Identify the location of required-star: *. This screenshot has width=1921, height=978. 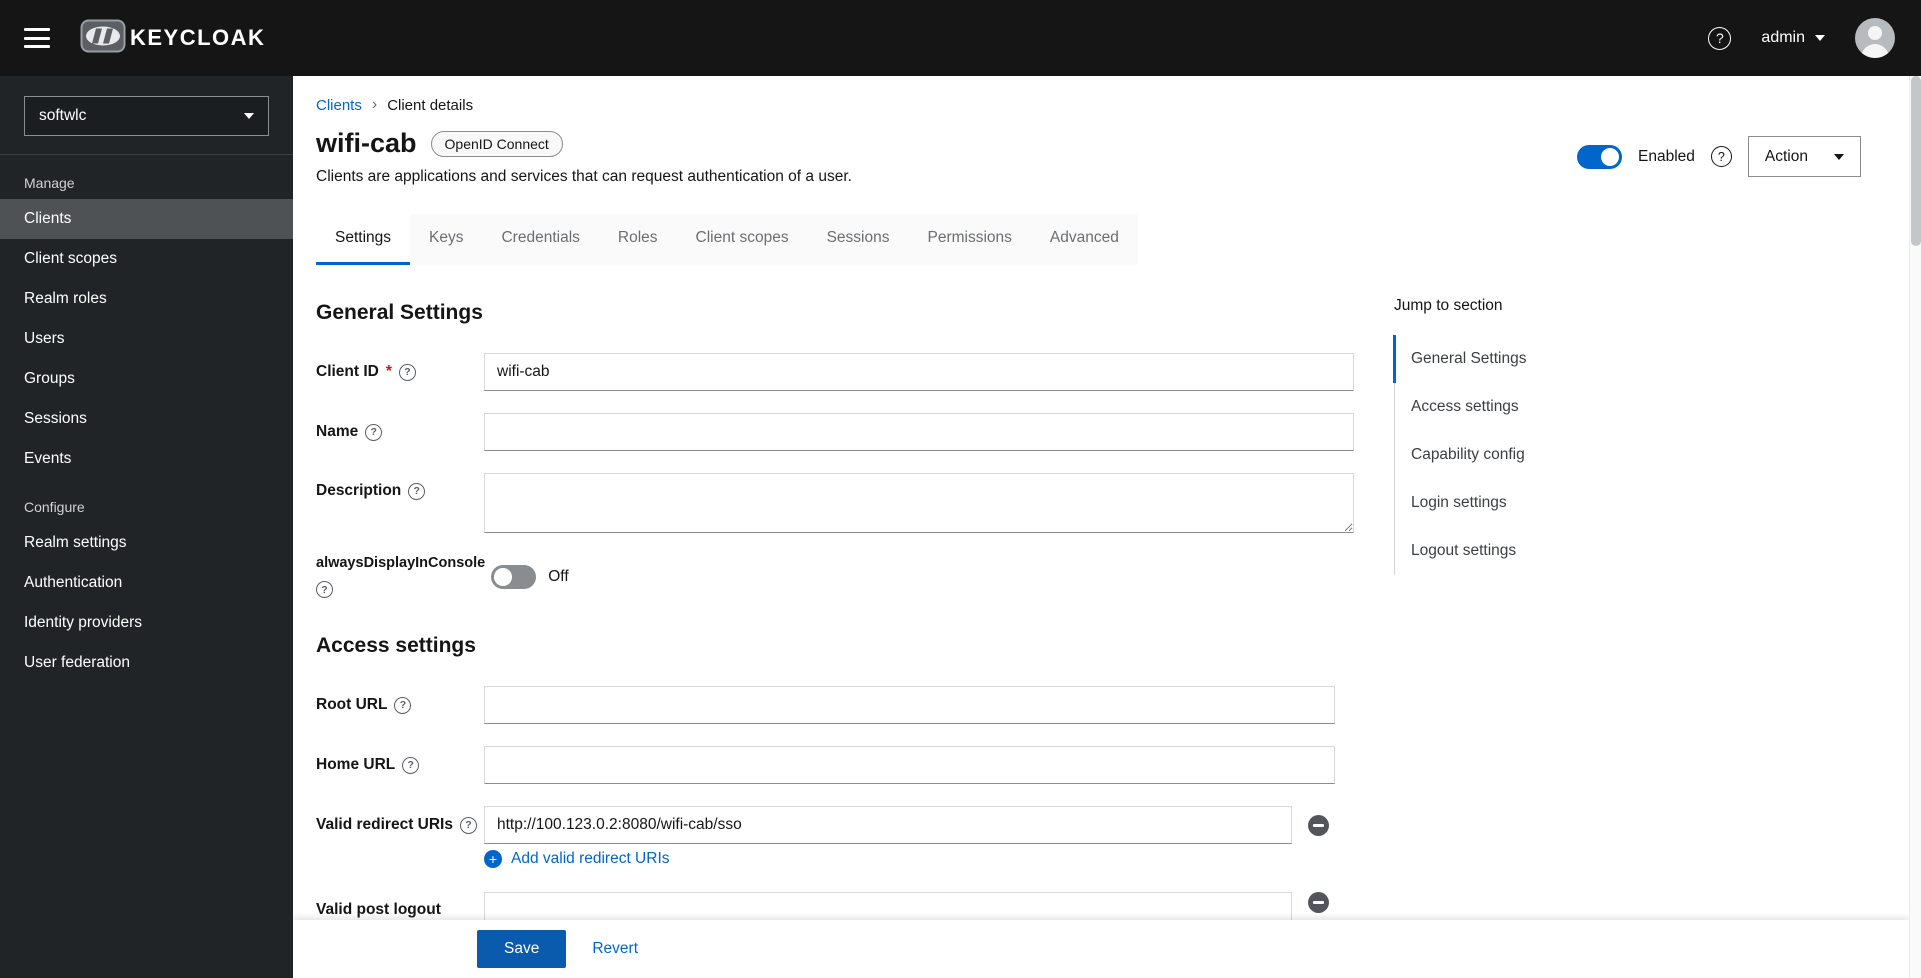
(388, 371).